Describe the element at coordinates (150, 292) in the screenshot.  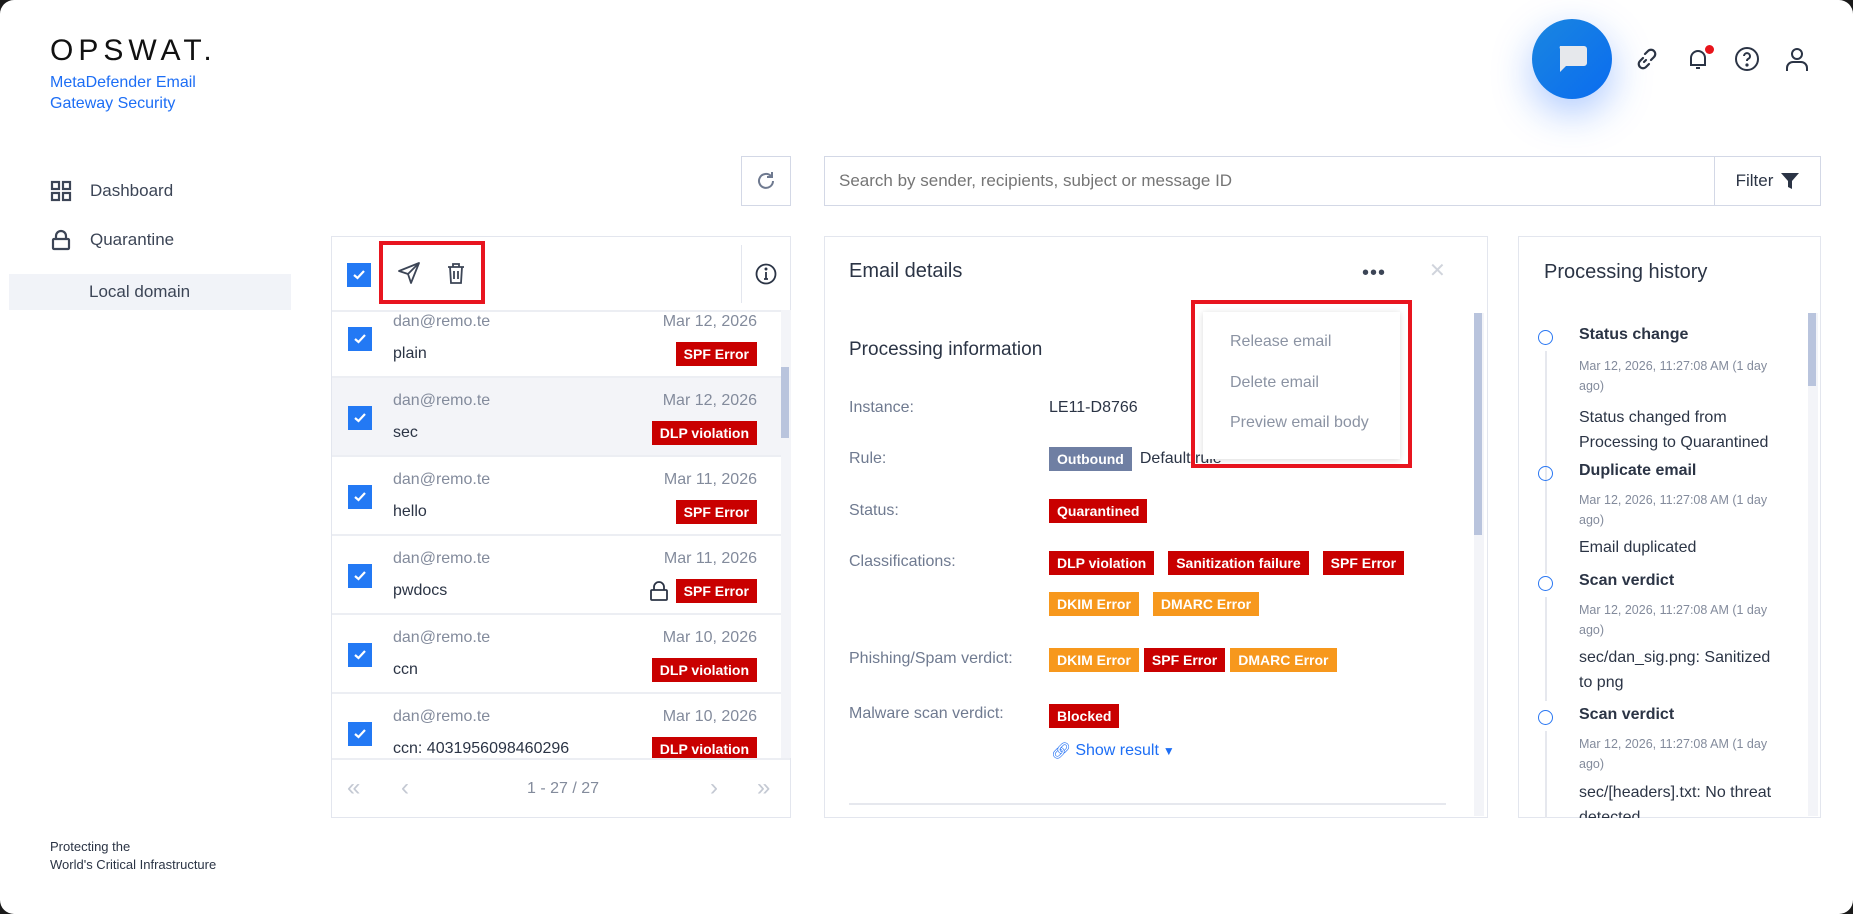
I see `sidebar-item-local-domain: Local domain` at that location.